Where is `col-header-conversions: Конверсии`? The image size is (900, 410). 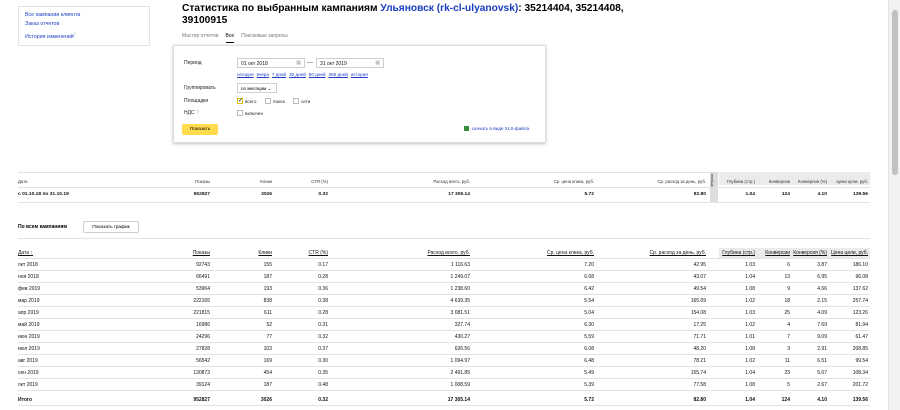 col-header-conversions: Конверсии is located at coordinates (773, 253).